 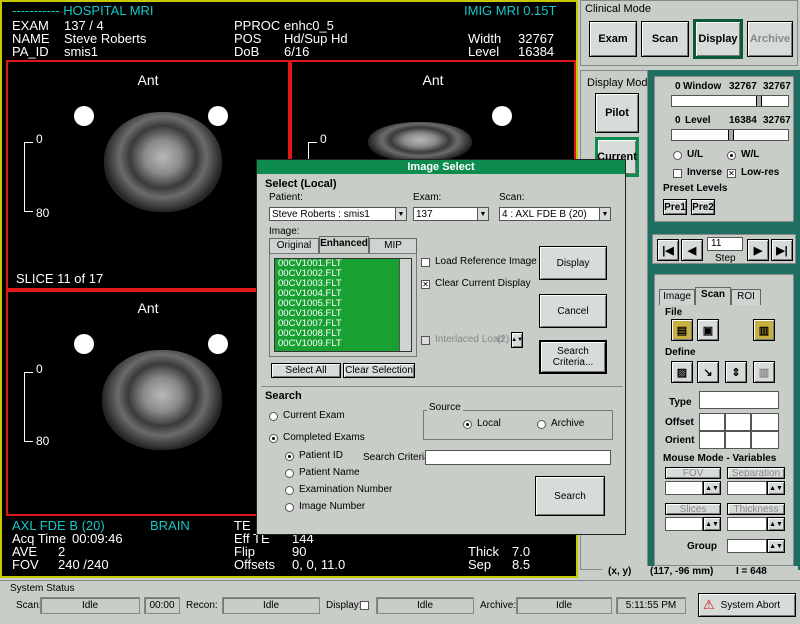 What do you see at coordinates (739, 400) in the screenshot?
I see `type-field` at bounding box center [739, 400].